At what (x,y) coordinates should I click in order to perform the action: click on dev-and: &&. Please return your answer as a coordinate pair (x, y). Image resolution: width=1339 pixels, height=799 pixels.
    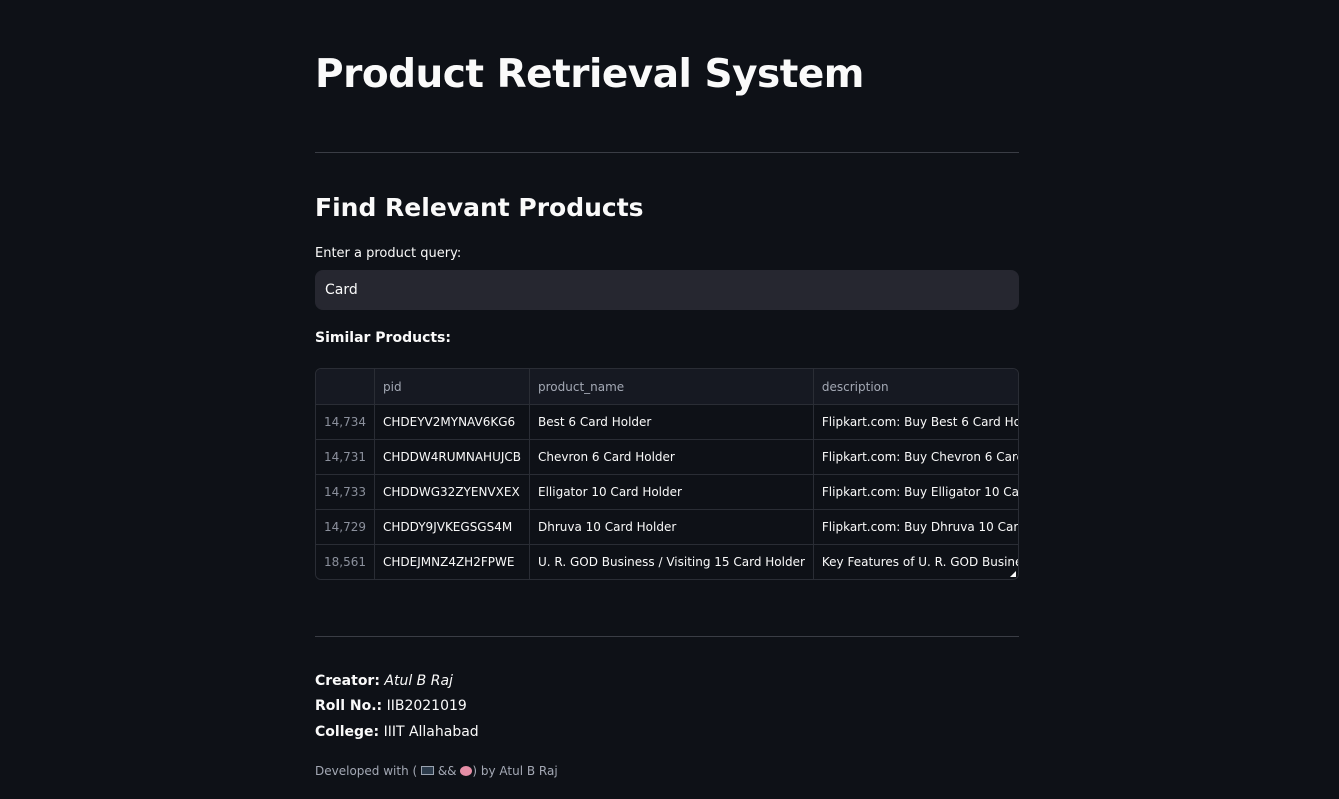
    Looking at the image, I should click on (447, 771).